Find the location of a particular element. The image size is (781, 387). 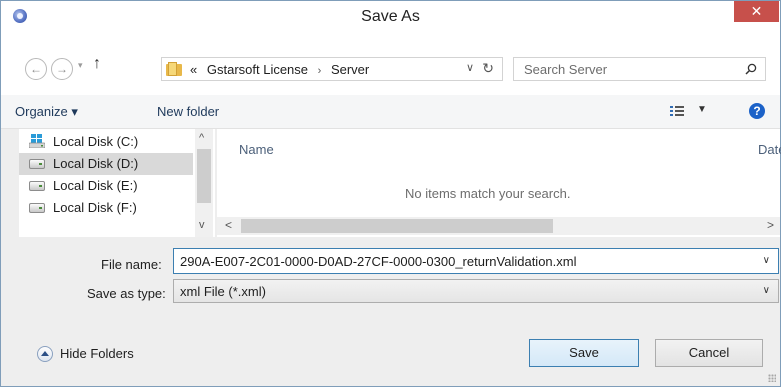

scroll-up-icon: ^ is located at coordinates (201, 138).